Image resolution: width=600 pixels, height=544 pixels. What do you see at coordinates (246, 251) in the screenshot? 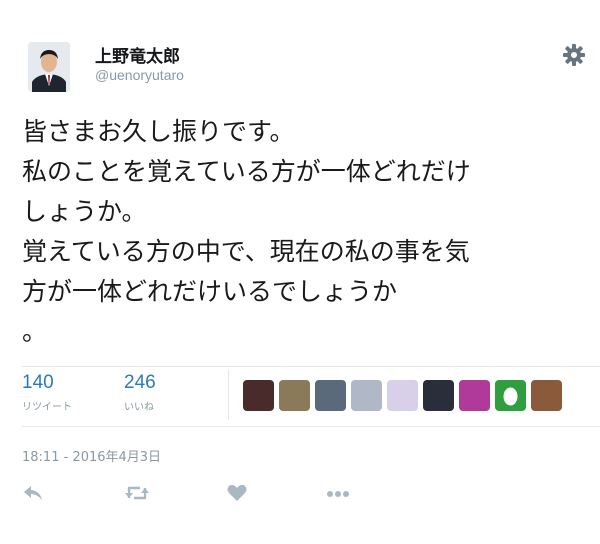
I see `tweet-line: 覚えている方の中で、現在の私の事を気` at bounding box center [246, 251].